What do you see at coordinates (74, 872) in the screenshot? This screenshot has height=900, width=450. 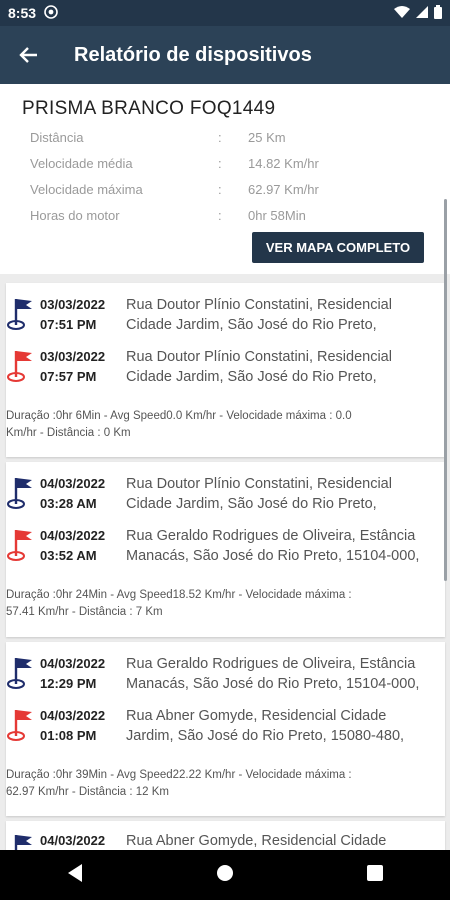 I see `triangle-back-icon` at bounding box center [74, 872].